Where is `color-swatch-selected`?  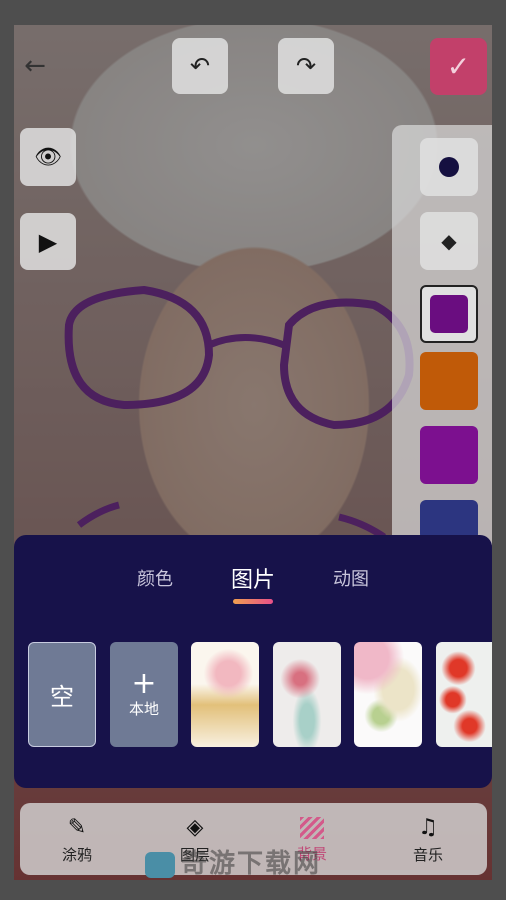 color-swatch-selected is located at coordinates (449, 314).